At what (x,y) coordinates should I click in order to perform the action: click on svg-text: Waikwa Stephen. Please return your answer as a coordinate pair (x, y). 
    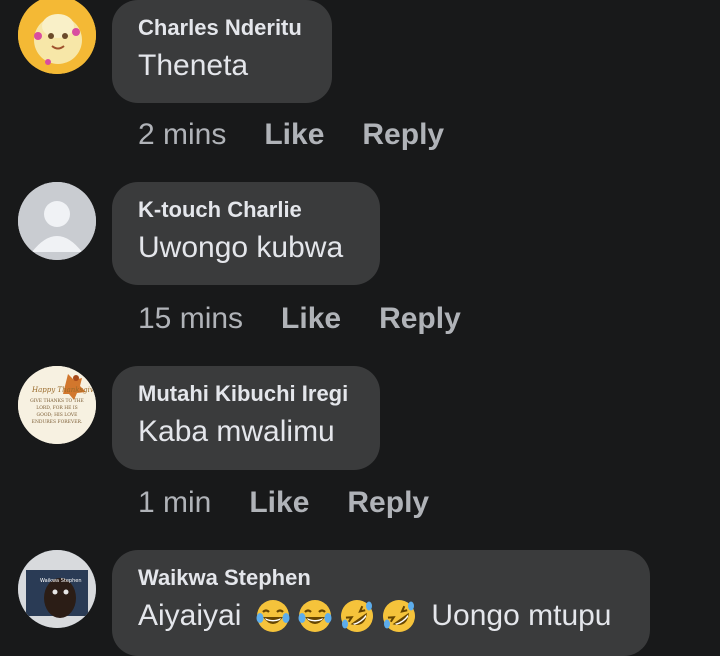
    Looking at the image, I should click on (61, 581).